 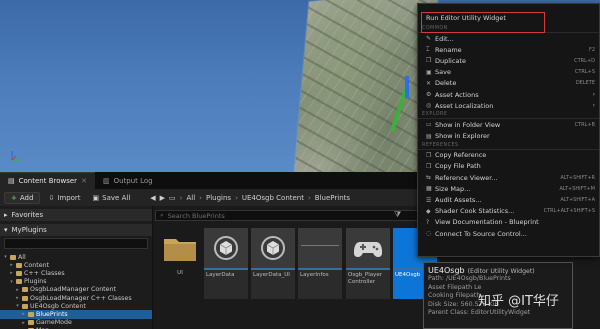 I want to click on plus-icon: +, so click(x=14, y=197).